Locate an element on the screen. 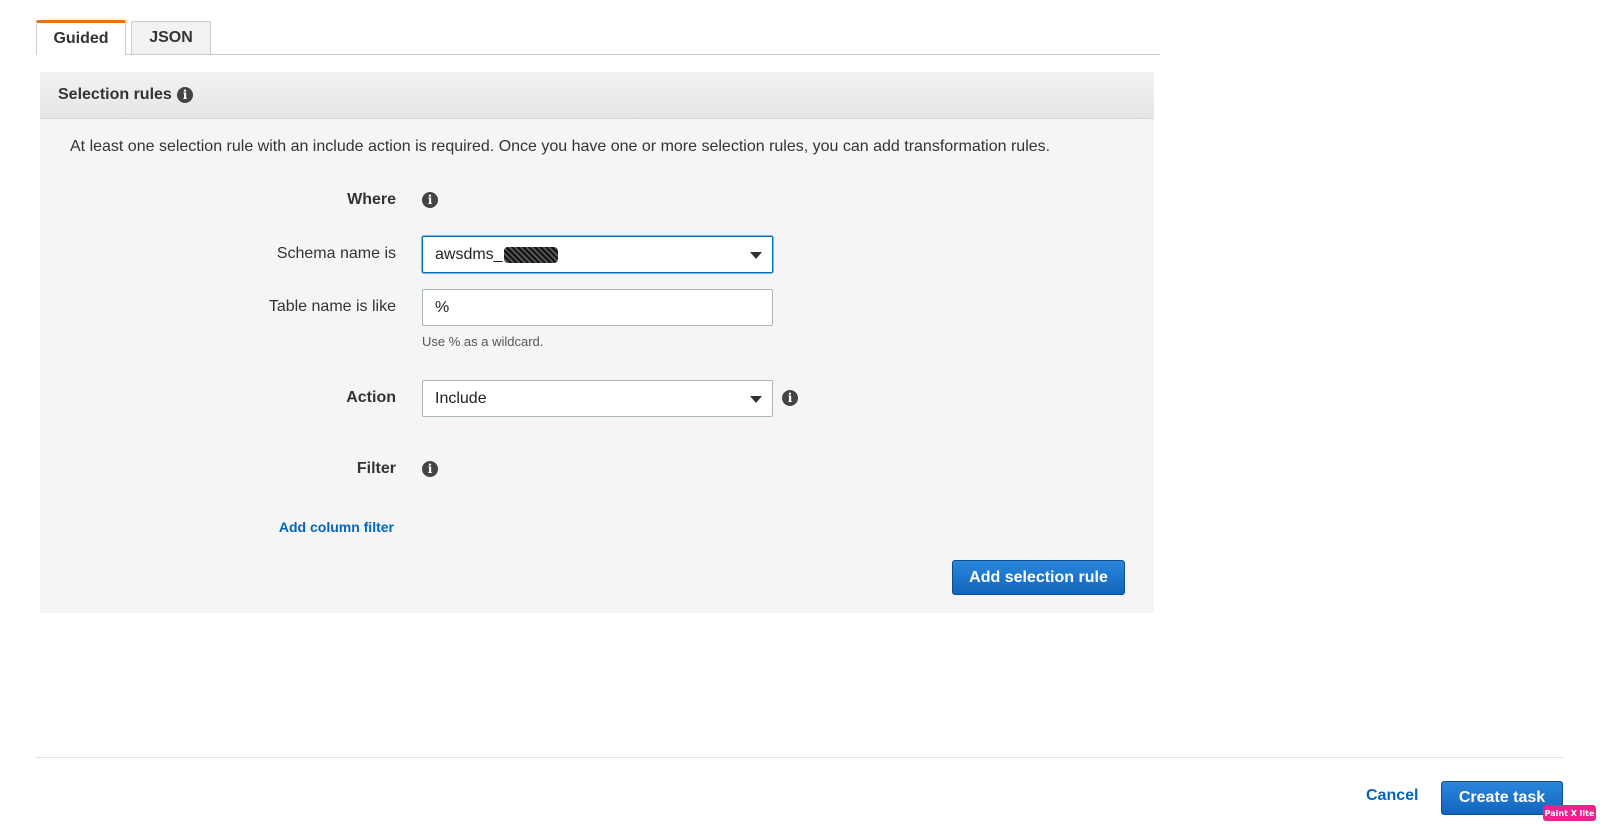  cancel-button: Cancel is located at coordinates (1392, 796).